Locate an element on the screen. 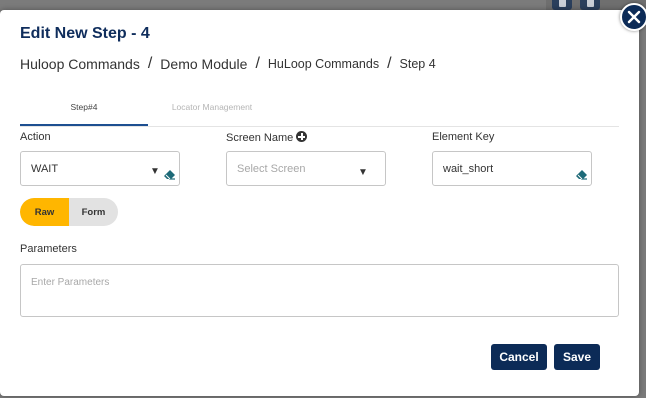 The image size is (646, 398). breadcrumb-item: Huloop Commands is located at coordinates (80, 64).